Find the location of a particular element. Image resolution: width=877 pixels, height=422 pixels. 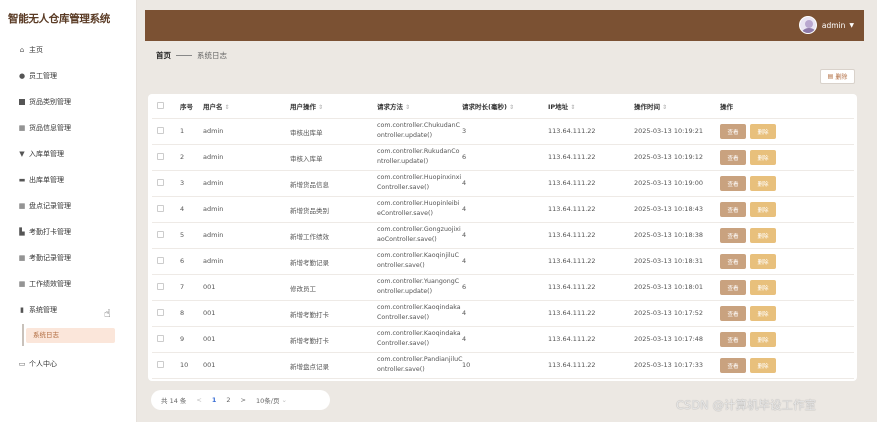

sidebar-subitem-syslog: 系统日志 is located at coordinates (70, 335).